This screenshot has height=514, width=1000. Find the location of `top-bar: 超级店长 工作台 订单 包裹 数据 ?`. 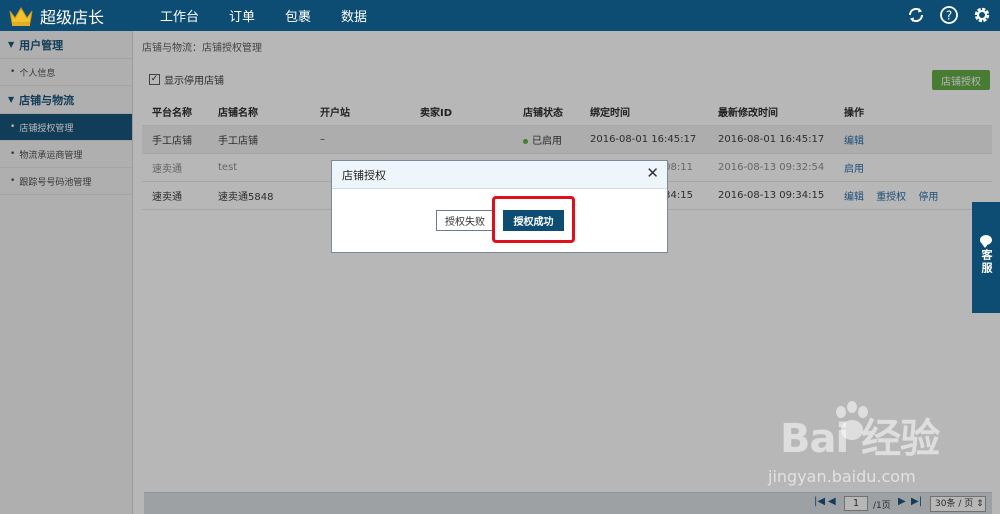

top-bar: 超级店长 工作台 订单 包裹 数据 ? is located at coordinates (500, 15).